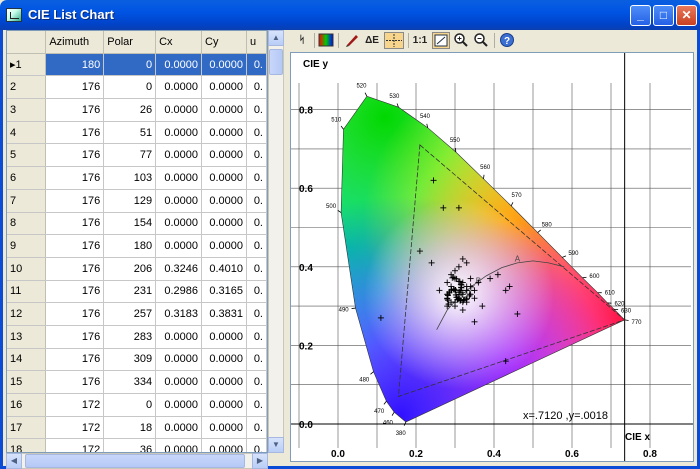 The image size is (700, 469). What do you see at coordinates (224, 314) in the screenshot?
I see `cy-cell: 0.3831` at bounding box center [224, 314].